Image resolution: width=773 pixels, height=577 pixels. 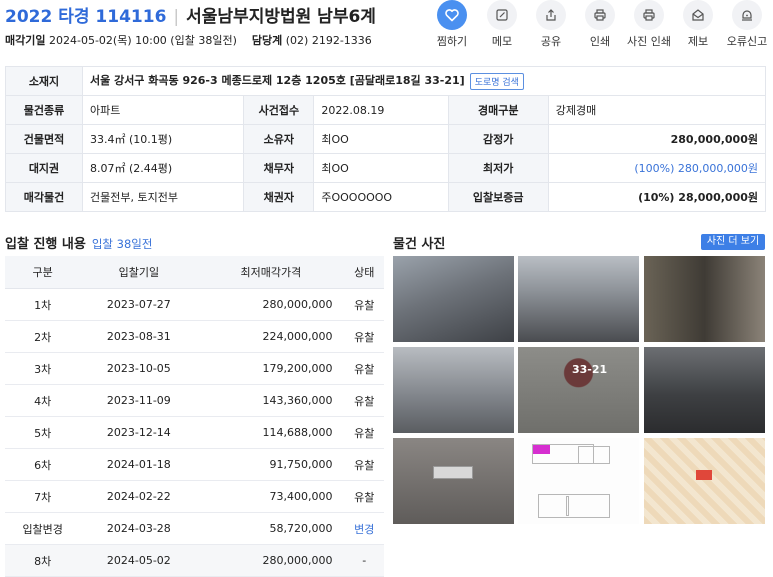 I want to click on bid-header-row: 구분 입찰기일 최저매각가격 상태, so click(x=194, y=272).